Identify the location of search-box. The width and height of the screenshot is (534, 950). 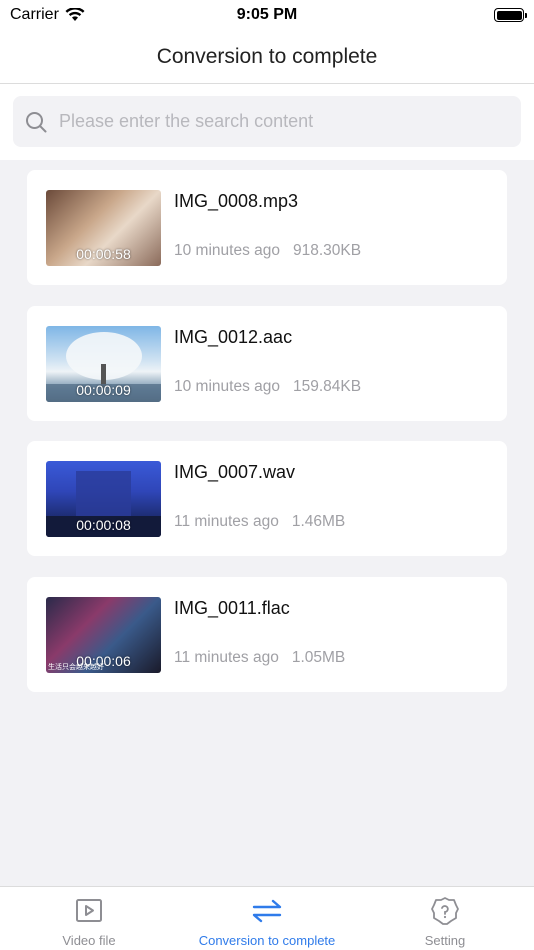
(267, 121).